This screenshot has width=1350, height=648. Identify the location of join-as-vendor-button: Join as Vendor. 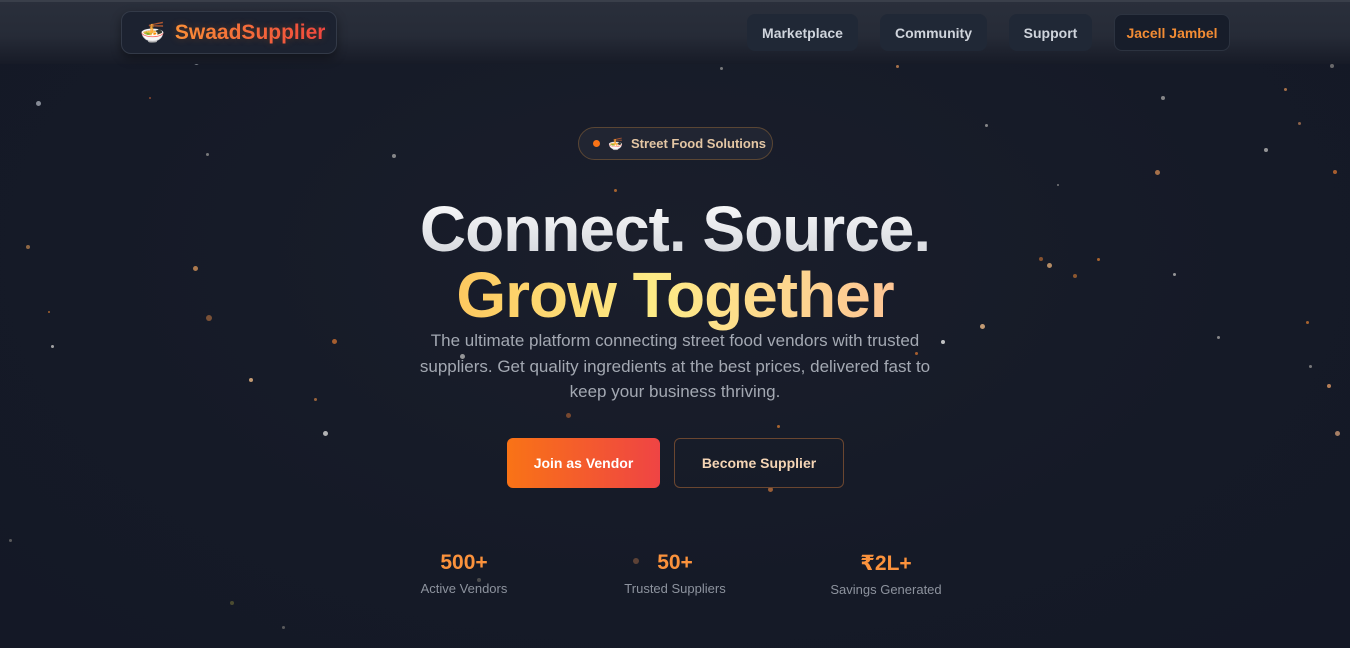
(583, 463).